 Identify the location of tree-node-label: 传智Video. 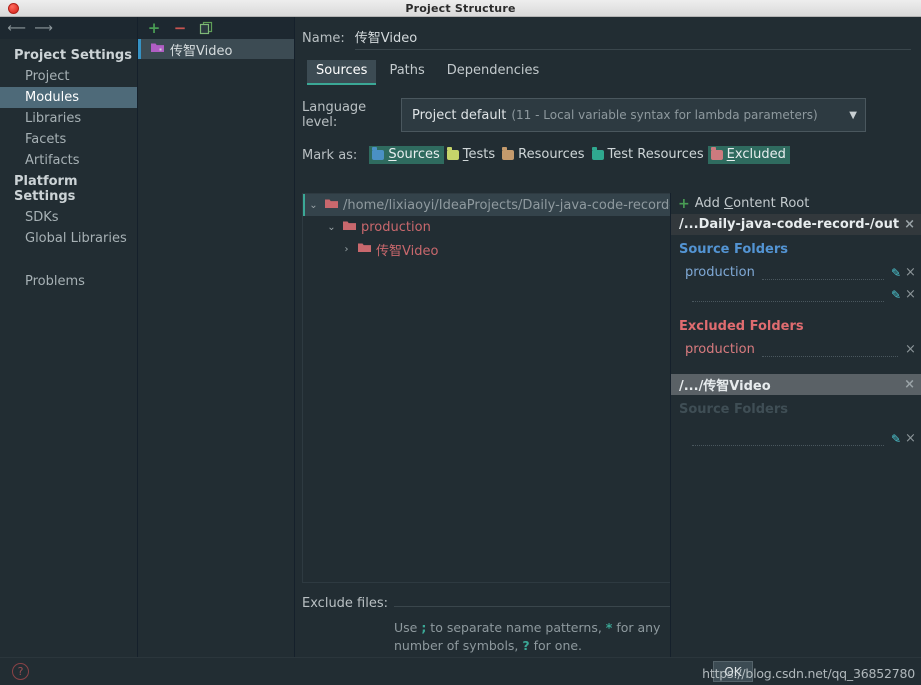
(407, 251).